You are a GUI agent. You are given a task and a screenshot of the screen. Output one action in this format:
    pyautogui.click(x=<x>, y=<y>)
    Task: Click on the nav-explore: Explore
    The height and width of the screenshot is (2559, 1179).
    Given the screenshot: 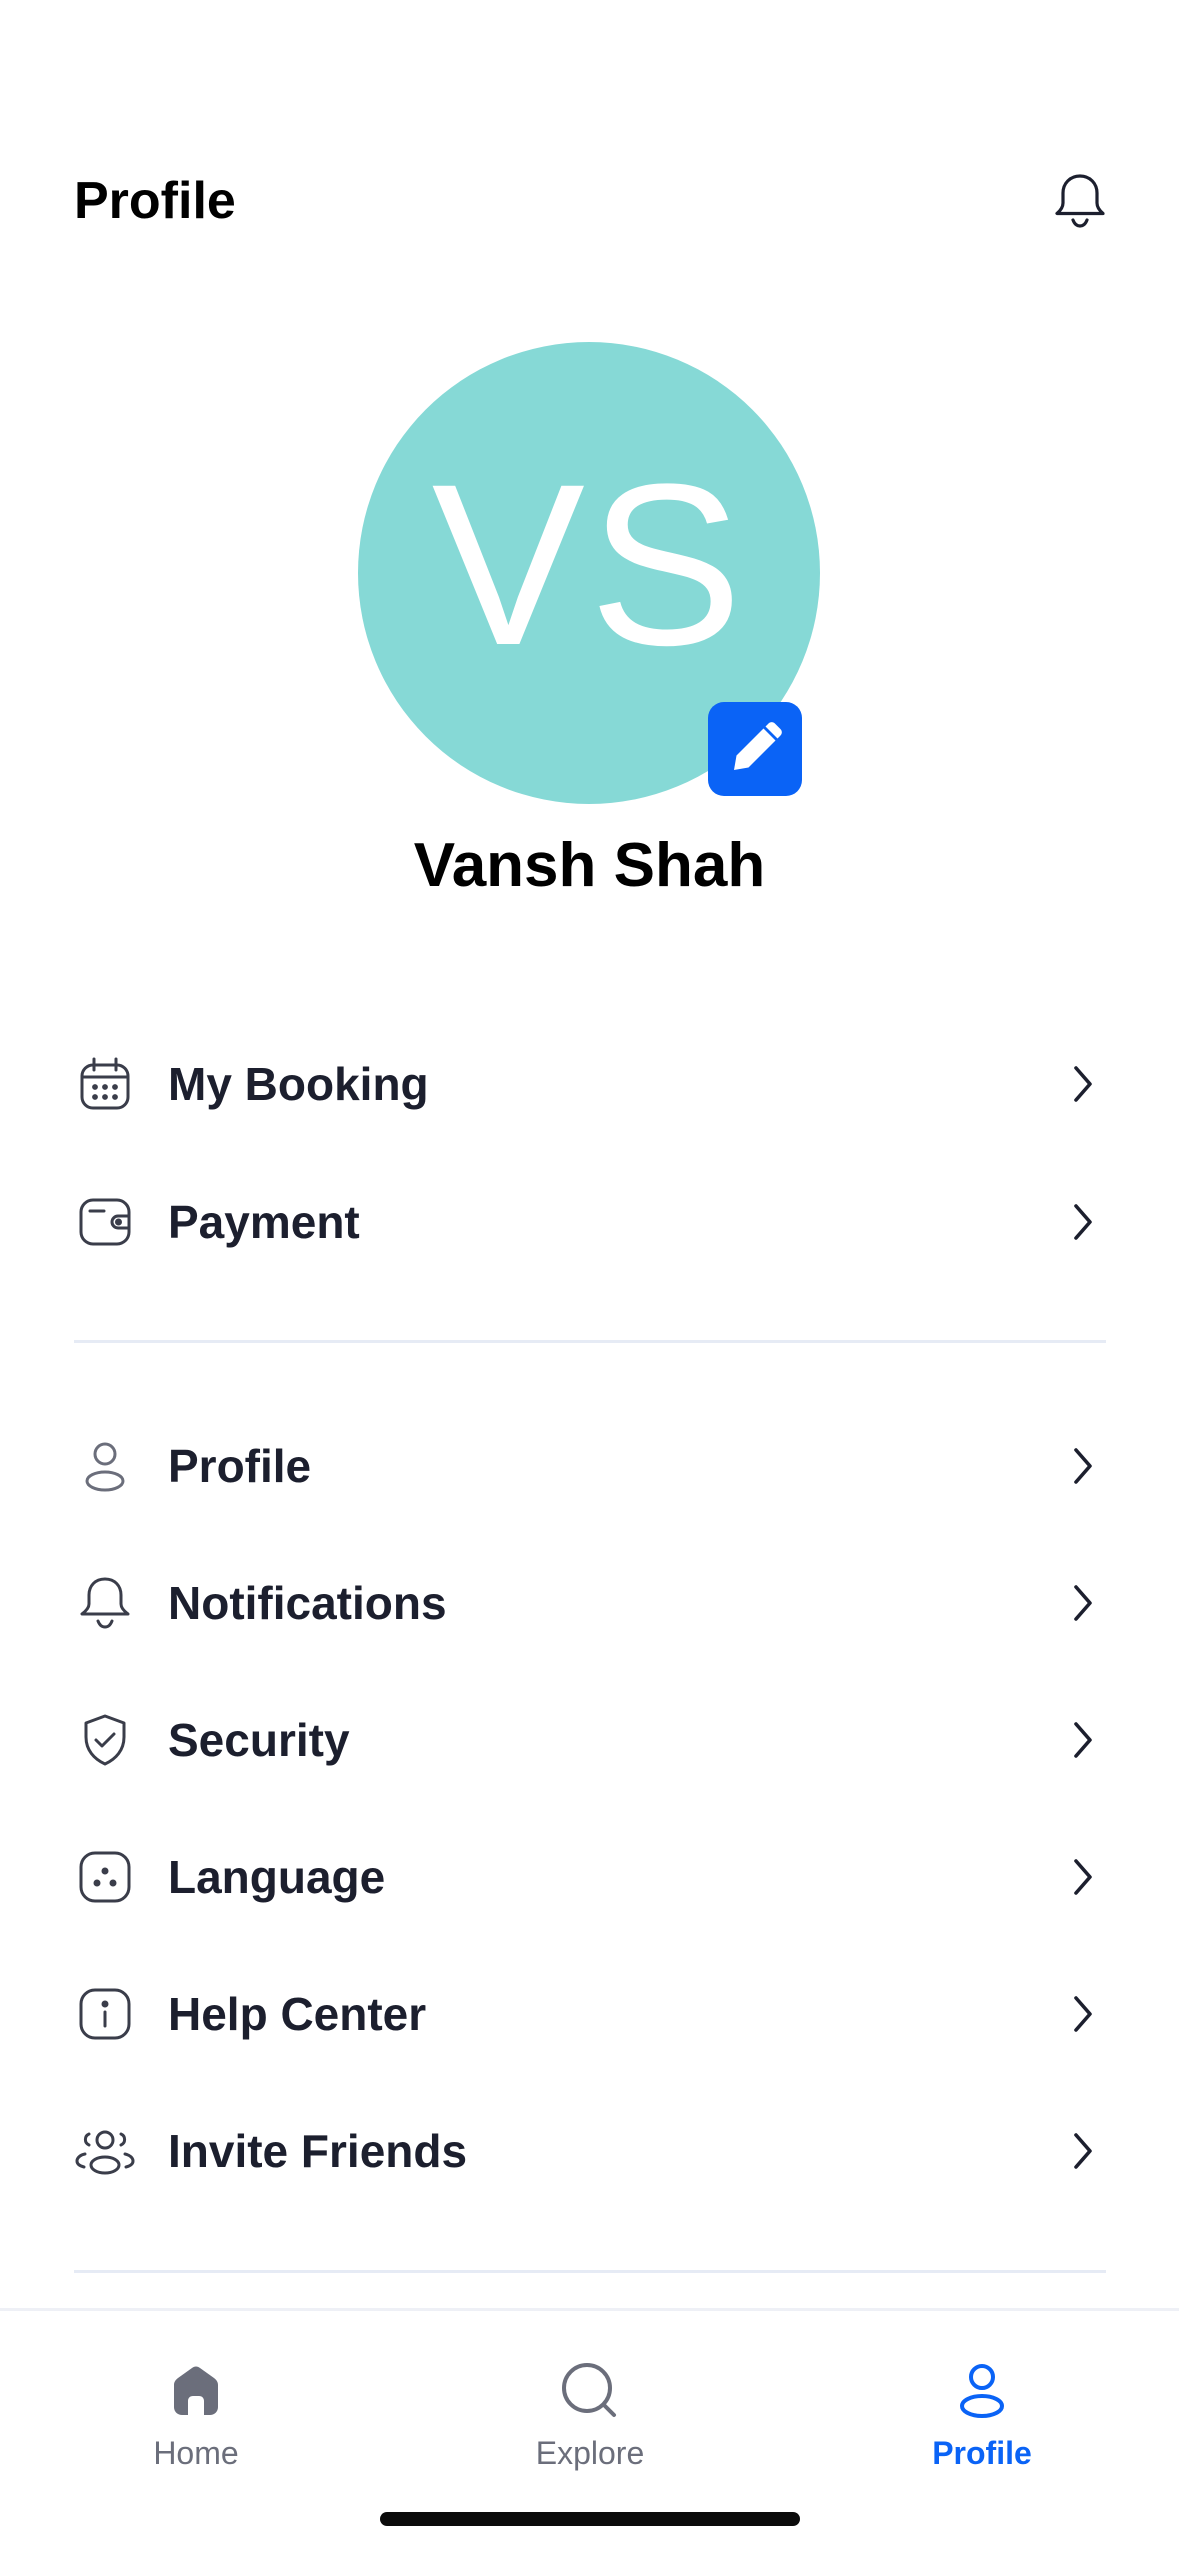 What is the action you would take?
    pyautogui.click(x=590, y=2429)
    